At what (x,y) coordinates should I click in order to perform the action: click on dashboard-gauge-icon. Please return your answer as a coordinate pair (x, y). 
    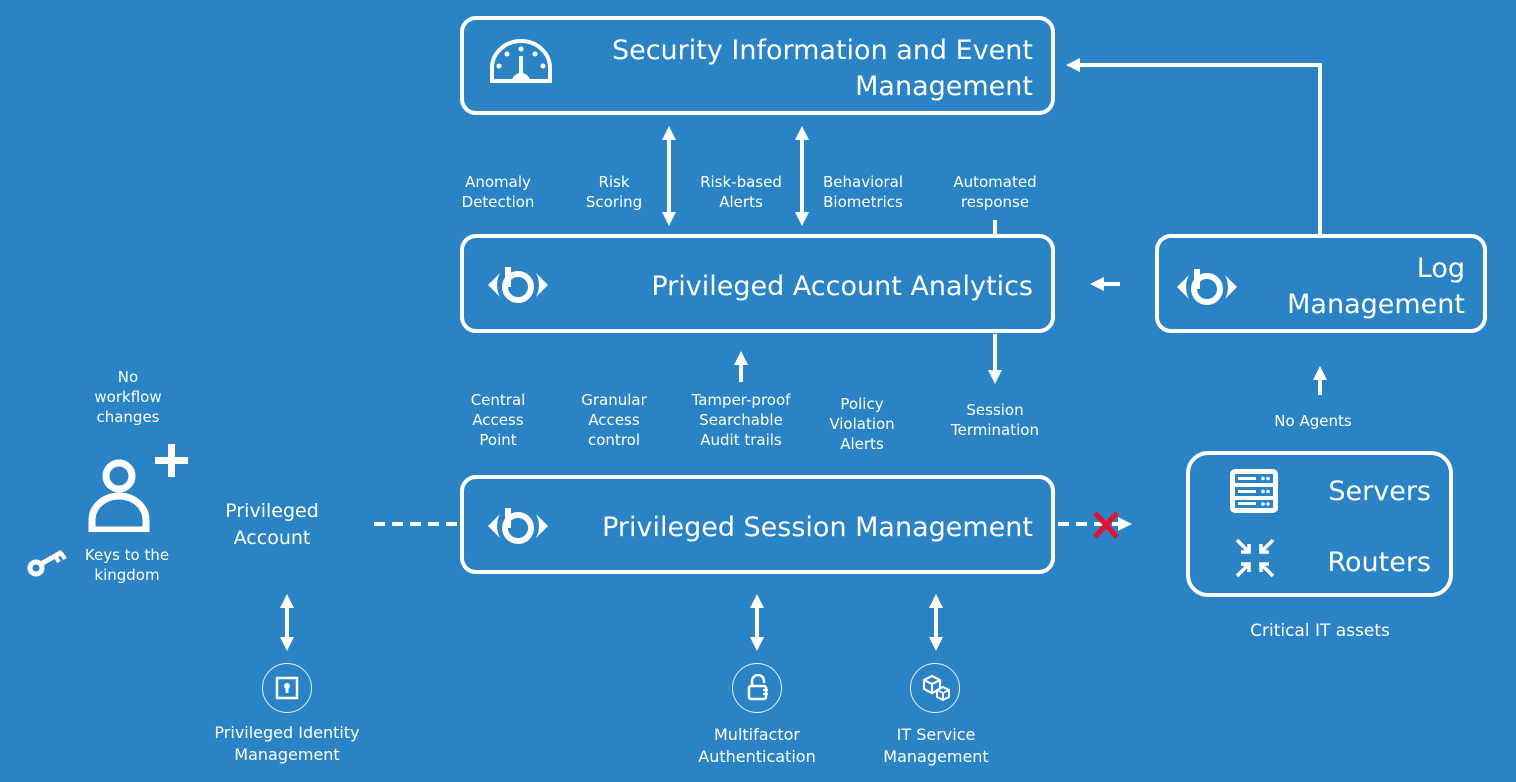
    Looking at the image, I should click on (521, 61).